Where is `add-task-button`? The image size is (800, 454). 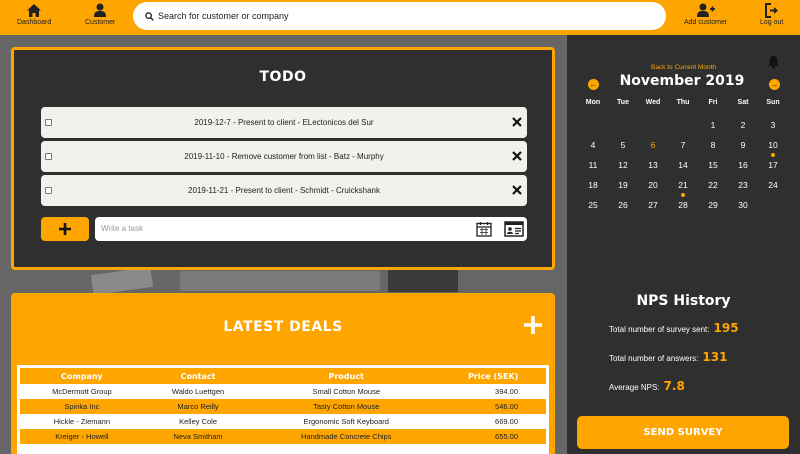 add-task-button is located at coordinates (65, 229).